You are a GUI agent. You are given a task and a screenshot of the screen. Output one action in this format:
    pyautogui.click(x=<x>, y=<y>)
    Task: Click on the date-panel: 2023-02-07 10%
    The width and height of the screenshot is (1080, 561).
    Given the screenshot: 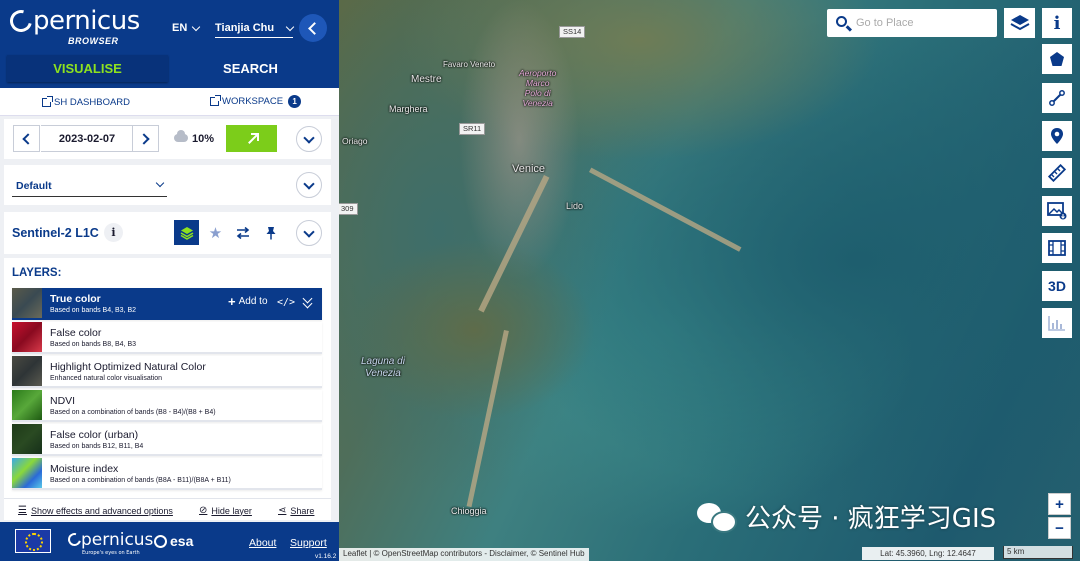 What is the action you would take?
    pyautogui.click(x=167, y=139)
    